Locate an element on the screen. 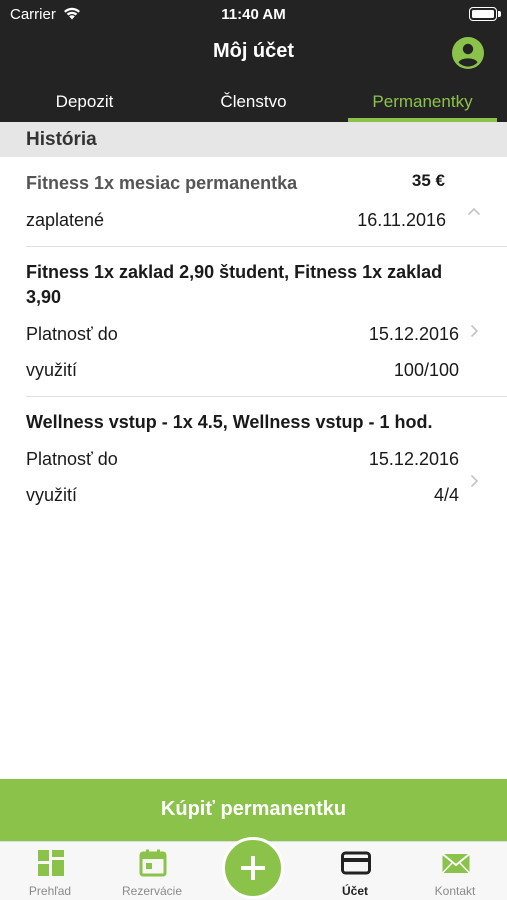  add-button is located at coordinates (253, 868).